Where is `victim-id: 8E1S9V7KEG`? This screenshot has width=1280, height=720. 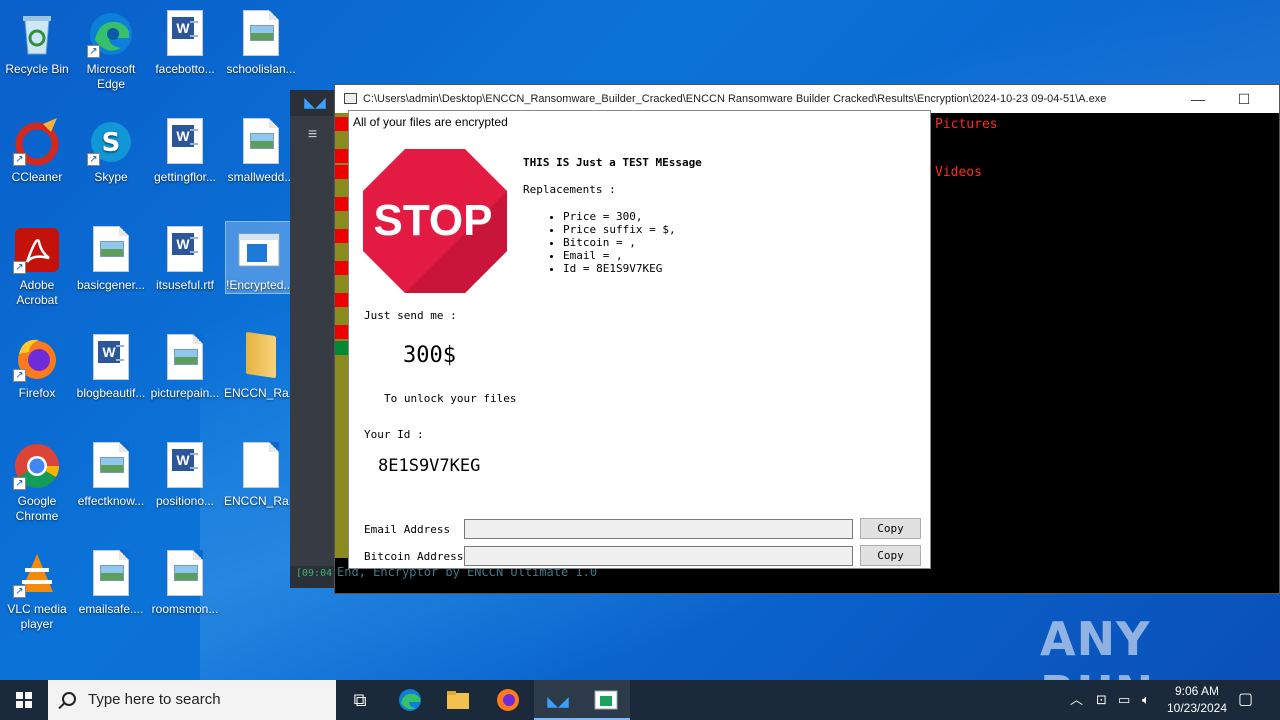 victim-id: 8E1S9V7KEG is located at coordinates (429, 466).